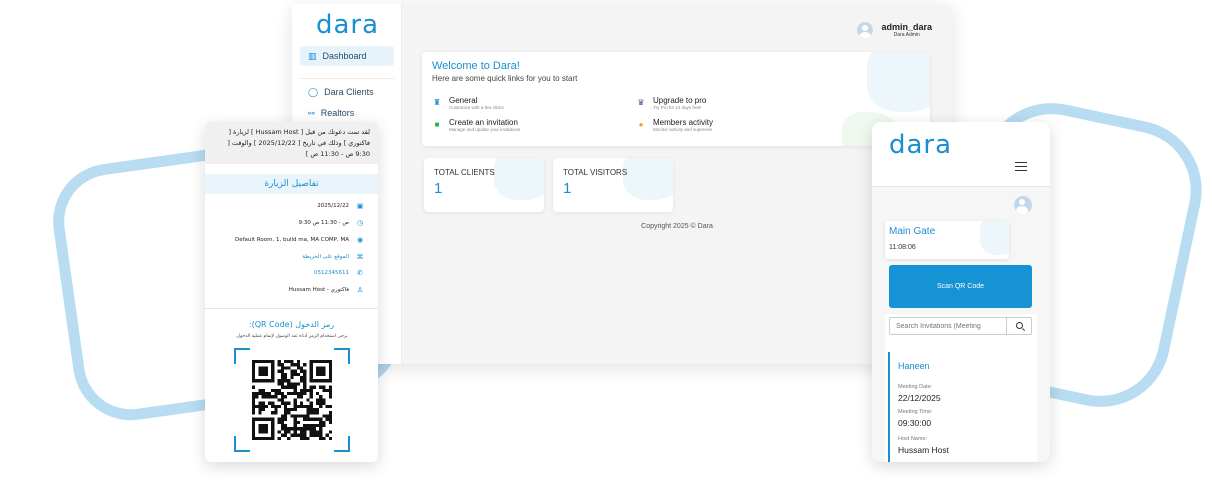 The image size is (1212, 482). I want to click on user-role: Dara Admin, so click(906, 35).